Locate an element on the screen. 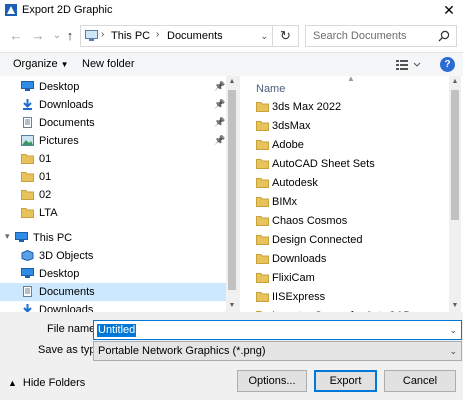 Image resolution: width=463 pixels, height=400 pixels. up-arrow-icon: ↑ is located at coordinates (70, 36).